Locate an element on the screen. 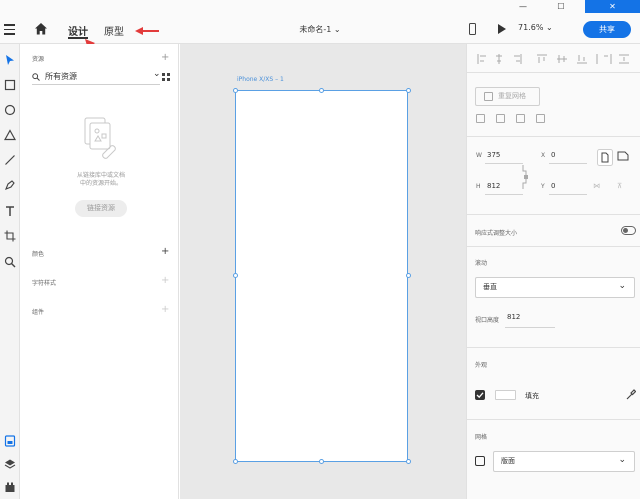 The width and height of the screenshot is (640, 499). add-character-style-icon: + is located at coordinates (165, 281).